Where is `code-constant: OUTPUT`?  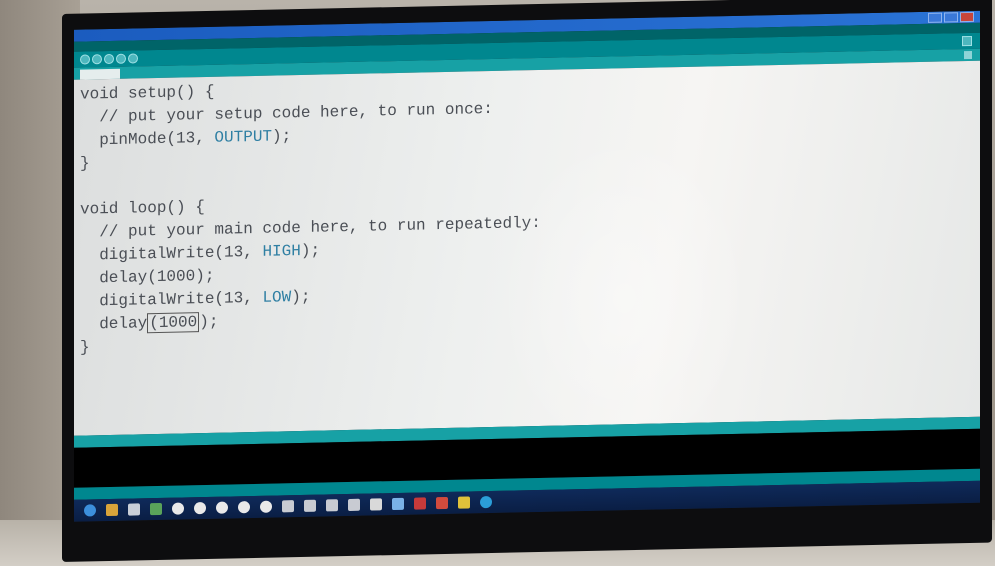
code-constant: OUTPUT is located at coordinates (243, 137).